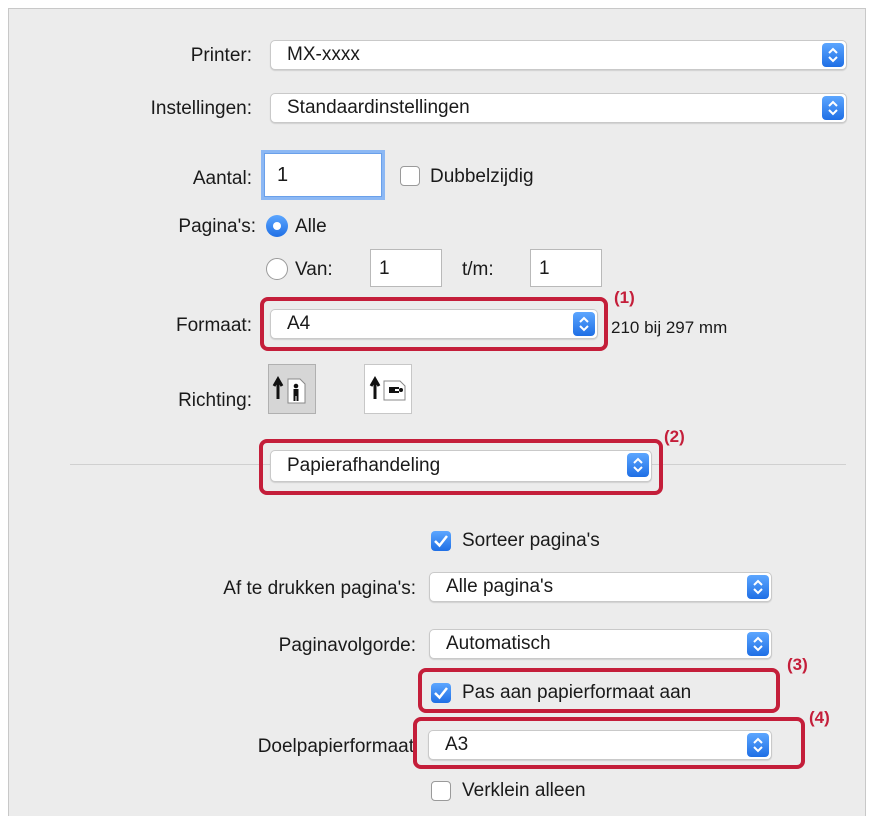 This screenshot has width=874, height=816. Describe the element at coordinates (319, 588) in the screenshot. I see `pages-to-print-label: Af te drukken pagina's:` at that location.